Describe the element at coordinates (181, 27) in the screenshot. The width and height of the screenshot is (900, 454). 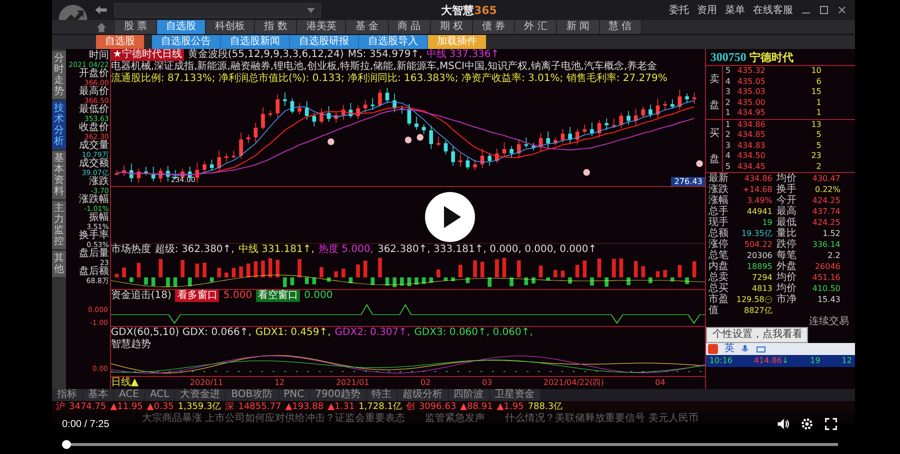
I see `nav-tab: 自选股` at that location.